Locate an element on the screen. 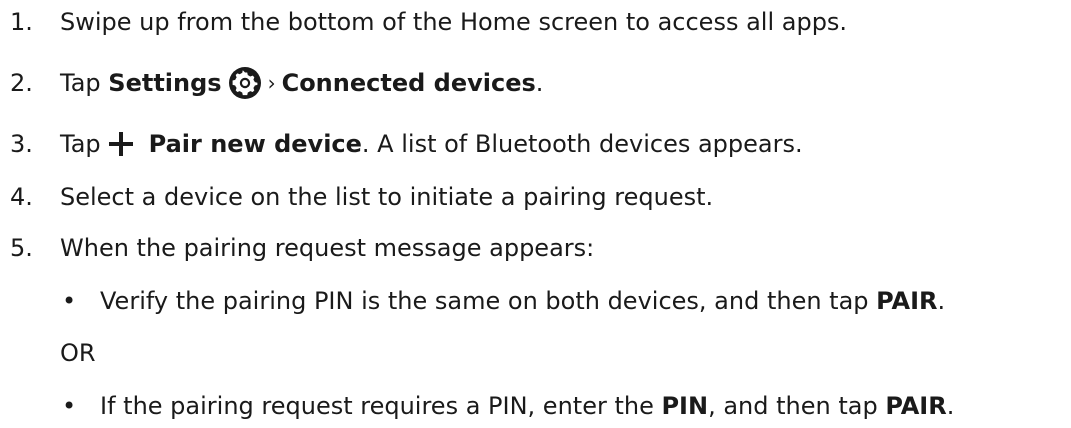 The height and width of the screenshot is (428, 1071). step-number: 2. is located at coordinates (21, 83).